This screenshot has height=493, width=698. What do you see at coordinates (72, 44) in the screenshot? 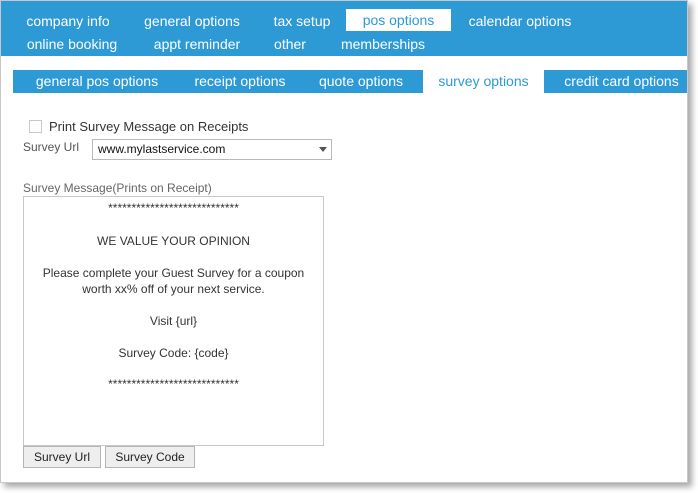
I see `tab-online-booking: online booking` at bounding box center [72, 44].